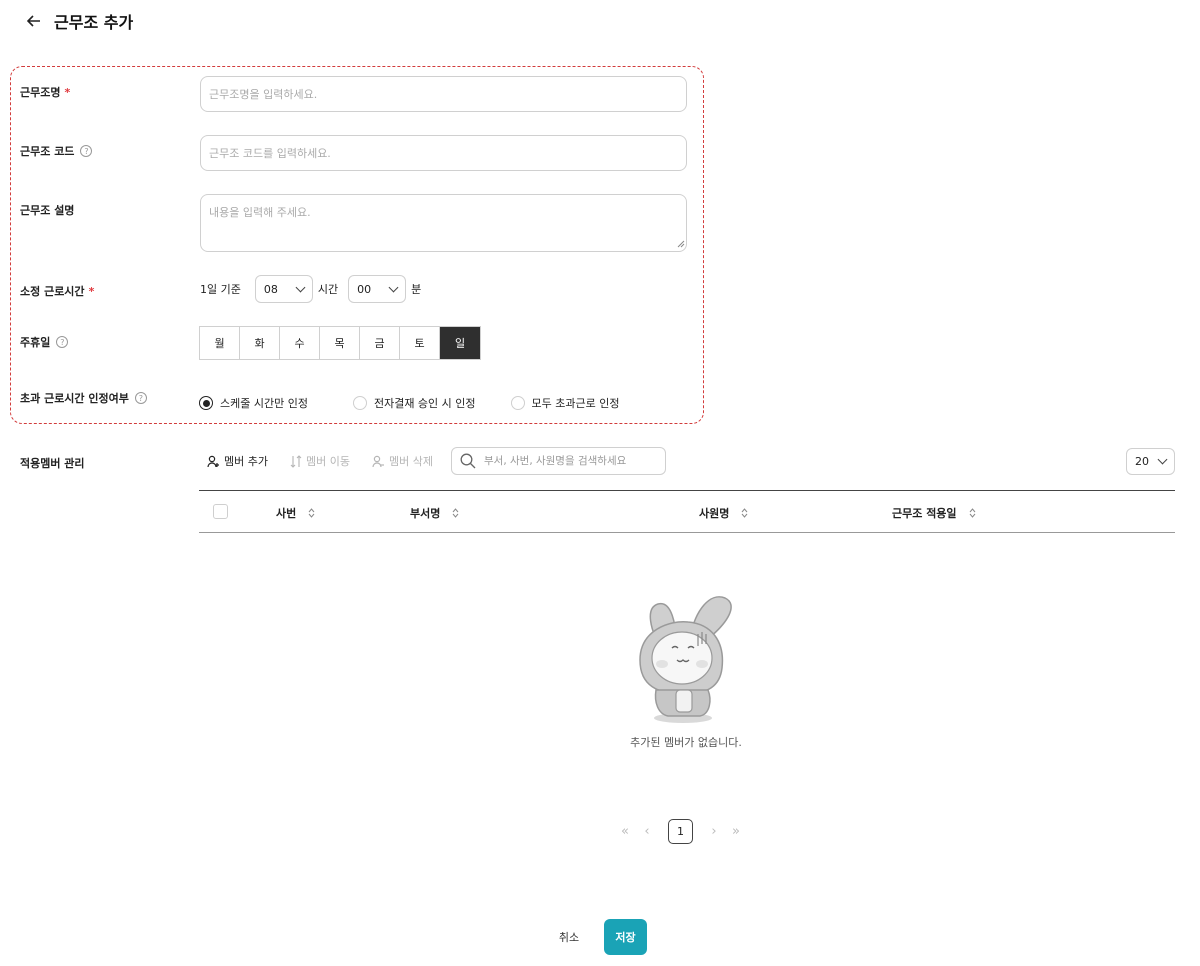  I want to click on members-label: 적용멤버 관리, so click(52, 463).